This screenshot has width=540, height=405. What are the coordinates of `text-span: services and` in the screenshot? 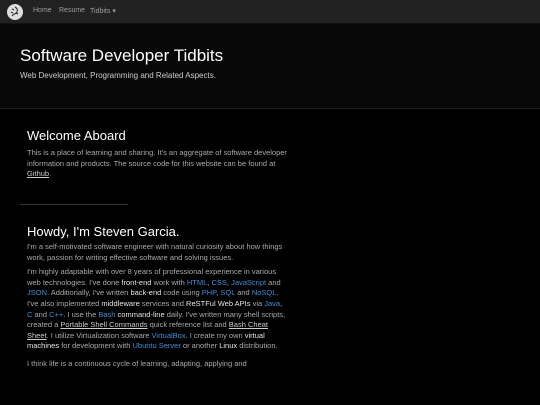 It's located at (163, 303).